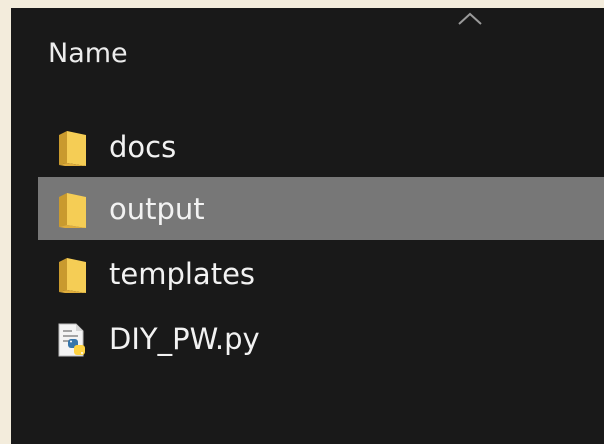  Describe the element at coordinates (88, 54) in the screenshot. I see `name-column-header: Name` at that location.